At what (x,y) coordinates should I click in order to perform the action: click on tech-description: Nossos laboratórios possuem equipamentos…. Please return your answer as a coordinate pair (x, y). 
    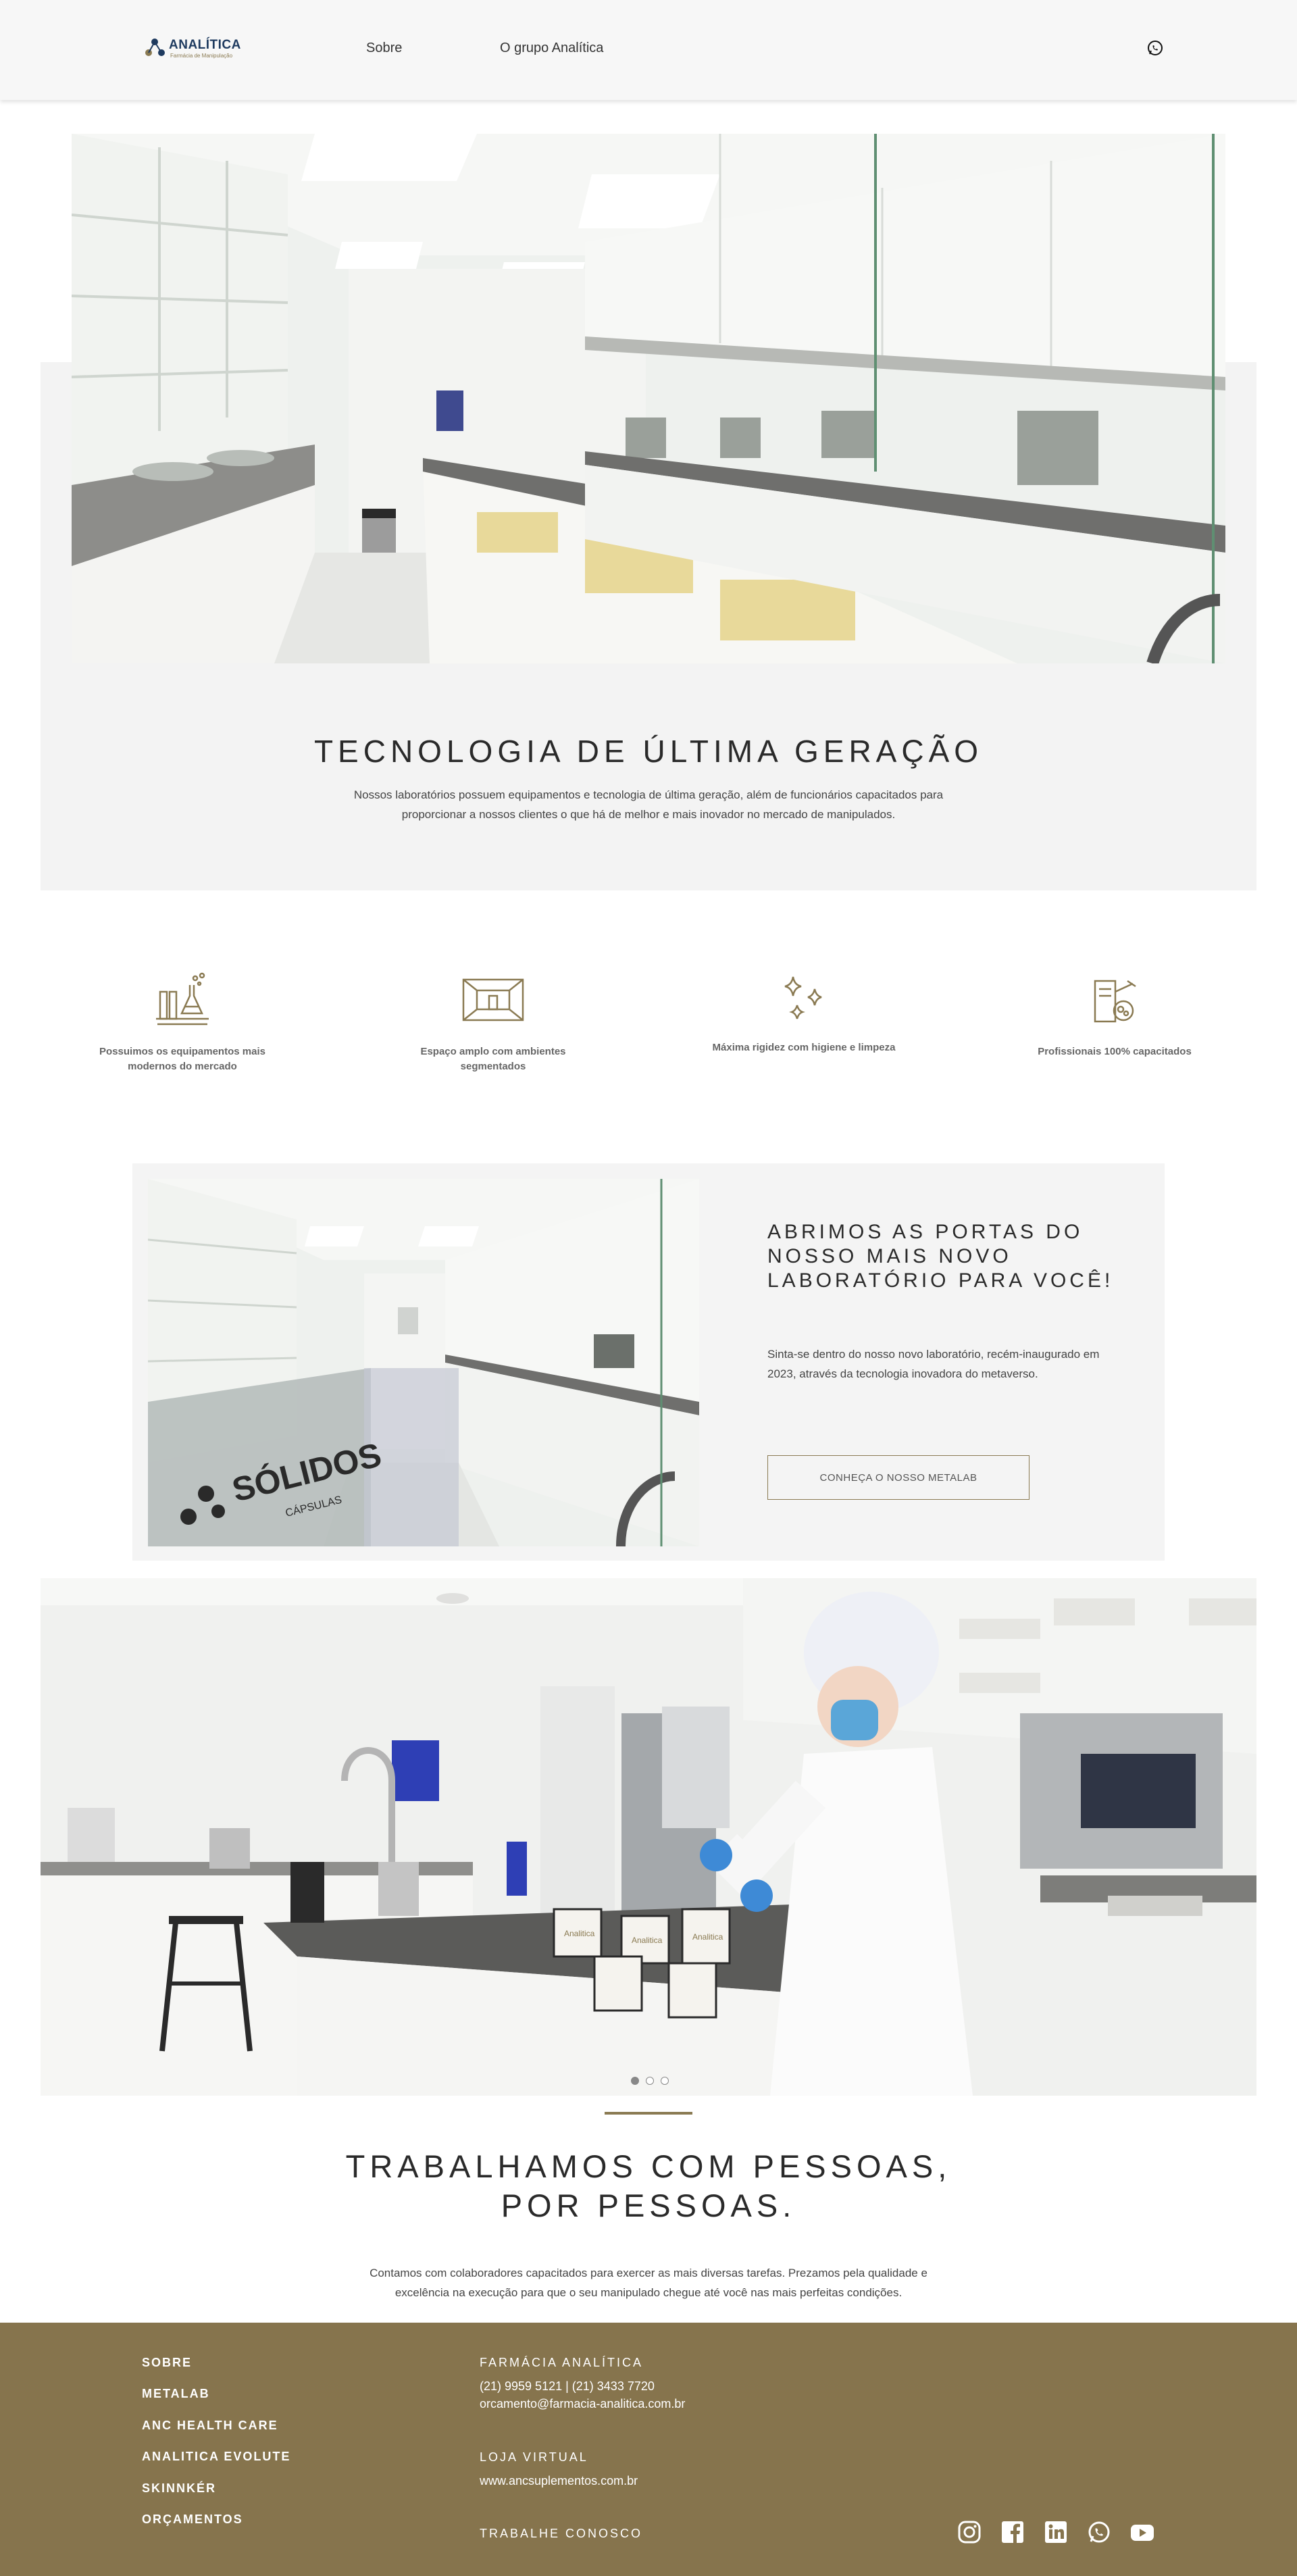
    Looking at the image, I should click on (648, 804).